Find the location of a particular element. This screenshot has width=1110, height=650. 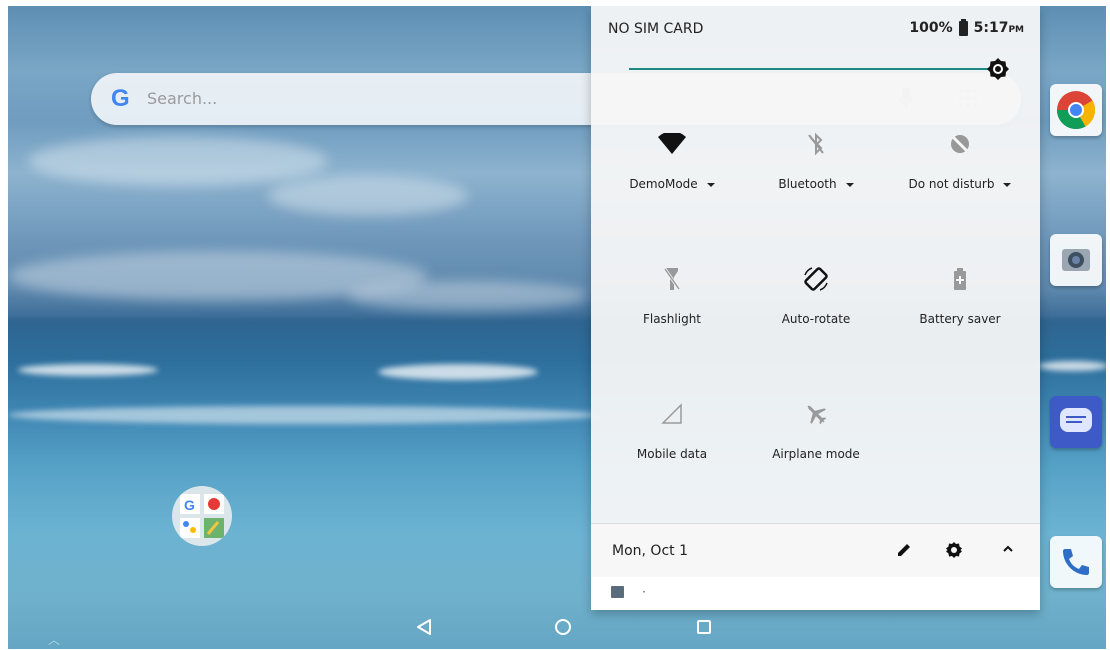

chrome-icon is located at coordinates (1076, 110).